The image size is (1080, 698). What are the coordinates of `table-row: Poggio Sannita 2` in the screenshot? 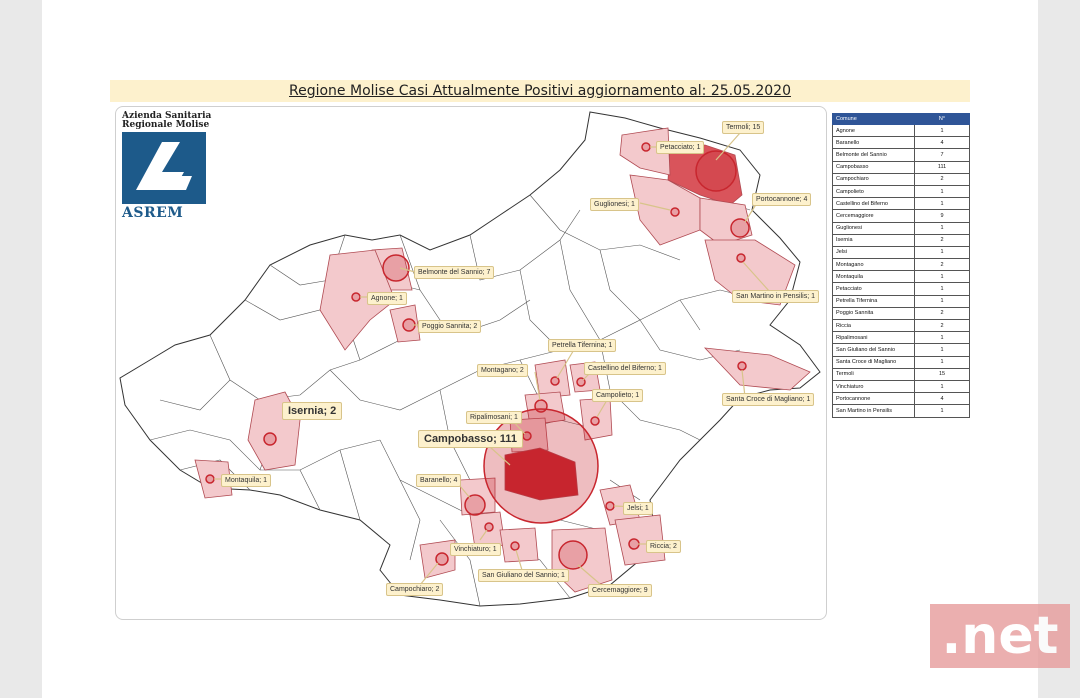 It's located at (901, 313).